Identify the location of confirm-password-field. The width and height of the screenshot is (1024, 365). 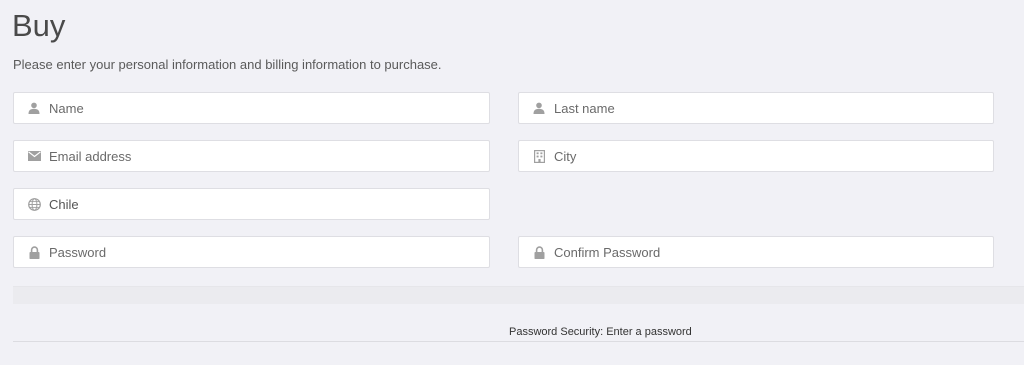
(756, 252).